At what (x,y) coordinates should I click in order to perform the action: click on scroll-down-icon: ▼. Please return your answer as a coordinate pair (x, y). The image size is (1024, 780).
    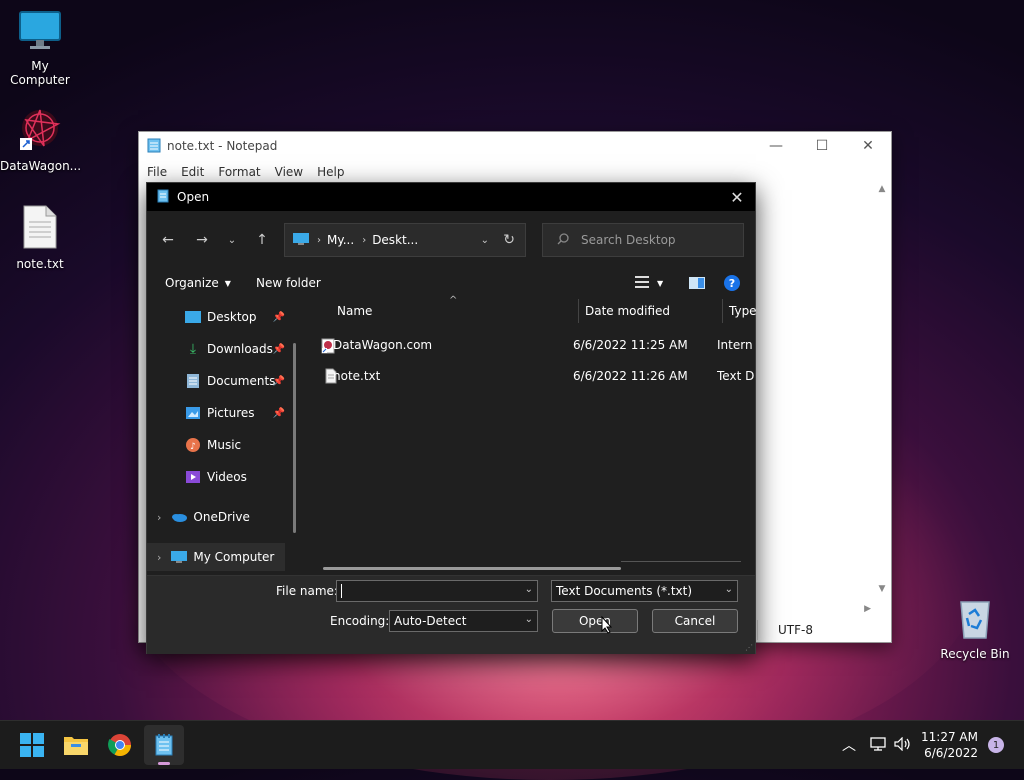
    Looking at the image, I should click on (882, 589).